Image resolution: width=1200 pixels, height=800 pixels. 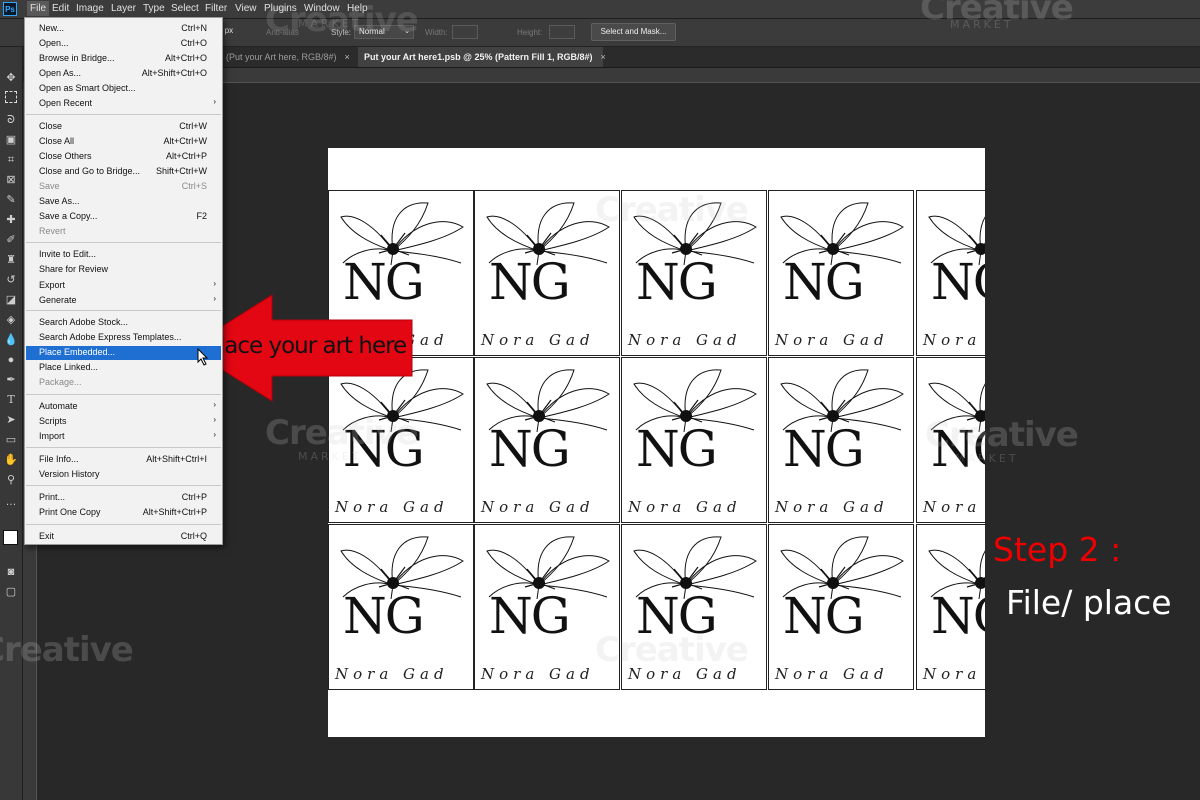 What do you see at coordinates (711, 75) in the screenshot?
I see `ruler-horizontal` at bounding box center [711, 75].